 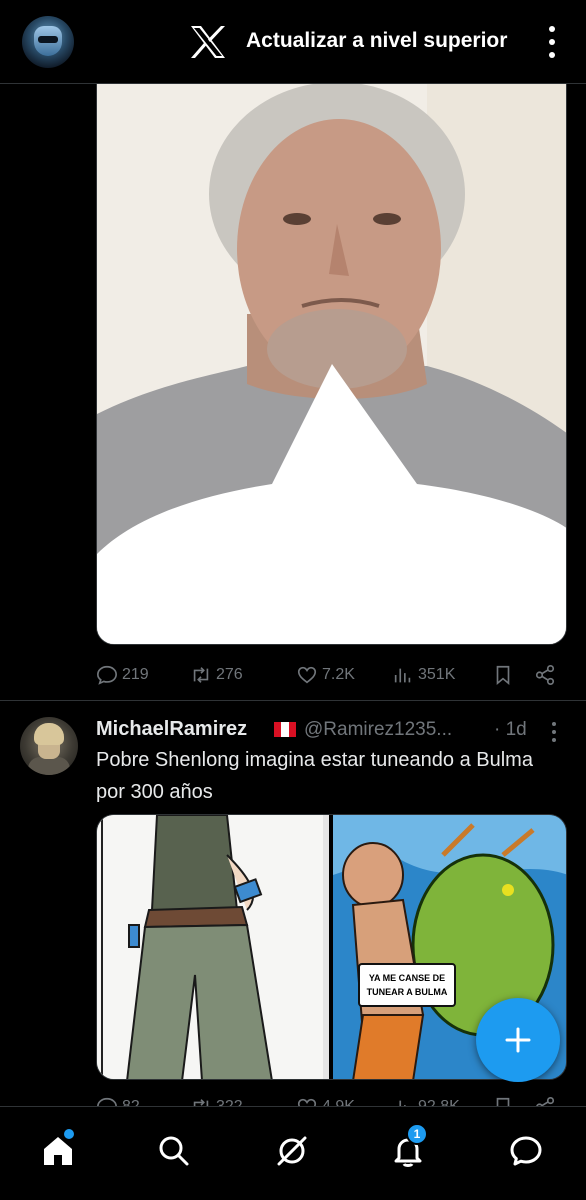 What do you see at coordinates (201, 675) in the screenshot?
I see `retweet-icon` at bounding box center [201, 675].